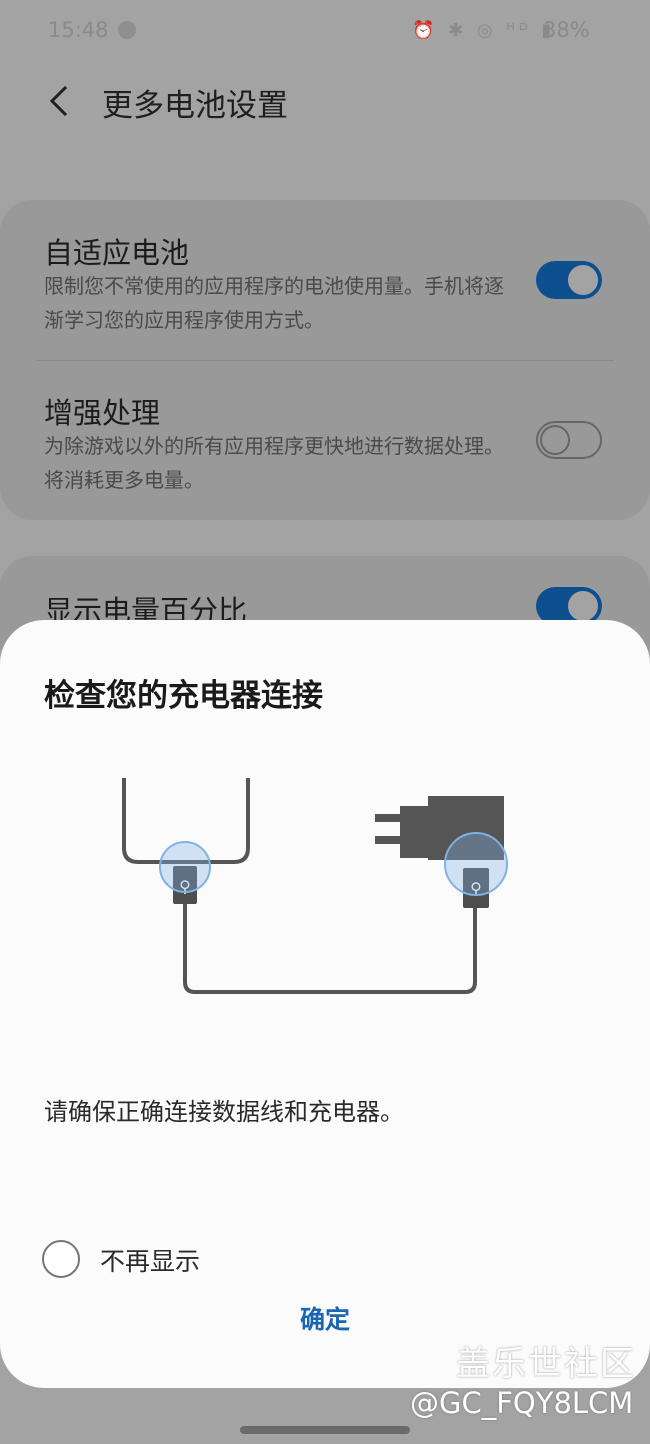 The height and width of the screenshot is (1444, 650). I want to click on divider, so click(325, 360).